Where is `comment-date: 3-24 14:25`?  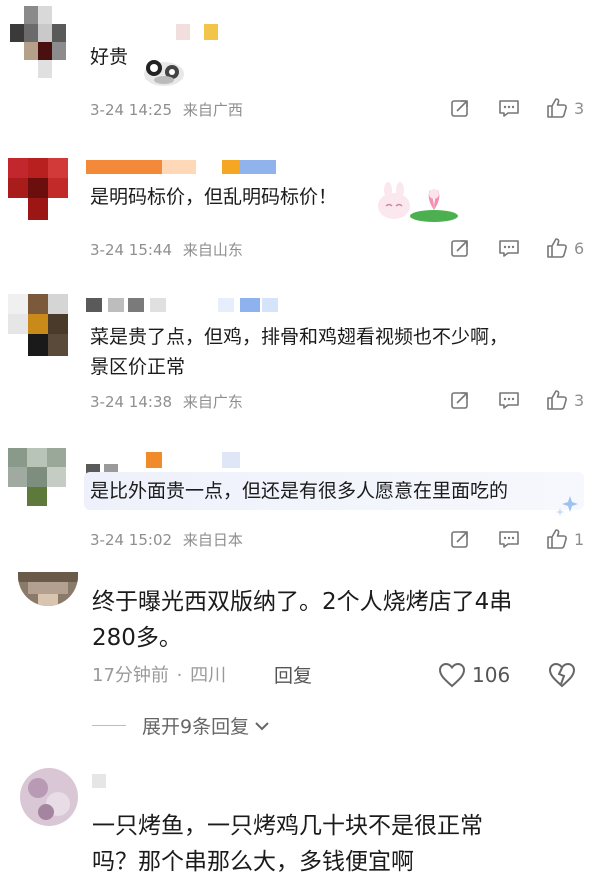 comment-date: 3-24 14:25 is located at coordinates (131, 110).